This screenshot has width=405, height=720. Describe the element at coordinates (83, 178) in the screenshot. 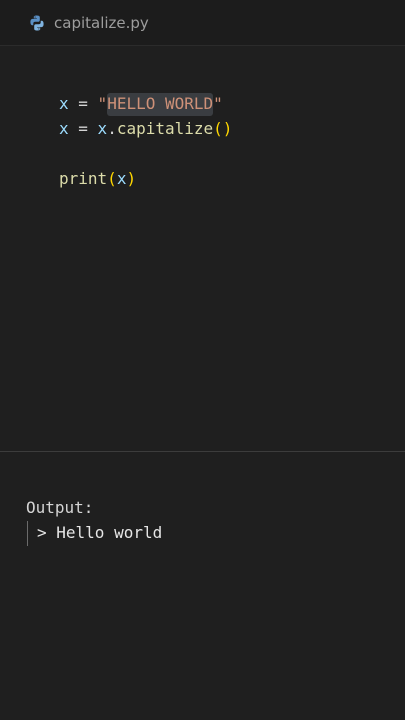

I see `token-function: print` at that location.